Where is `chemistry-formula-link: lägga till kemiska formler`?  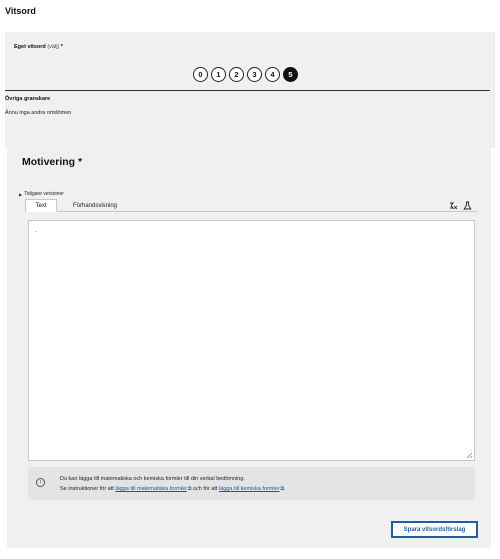 chemistry-formula-link: lägga till kemiska formler is located at coordinates (249, 489).